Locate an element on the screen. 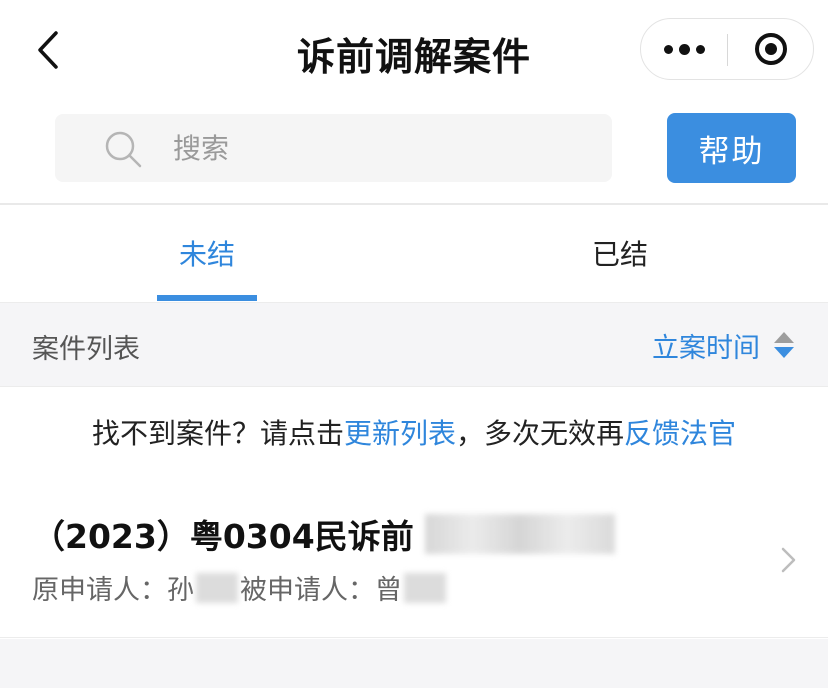 The image size is (828, 688). applicant-name: 孙 is located at coordinates (180, 590).